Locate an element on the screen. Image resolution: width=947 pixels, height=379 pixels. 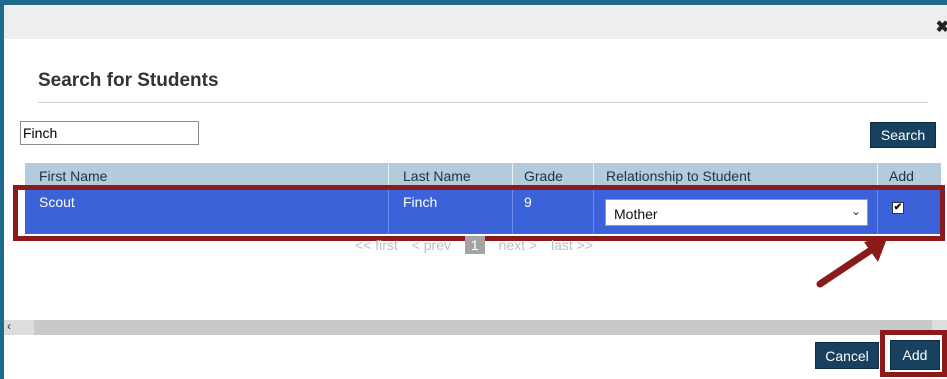
scrollbar-thumb is located at coordinates (483, 327).